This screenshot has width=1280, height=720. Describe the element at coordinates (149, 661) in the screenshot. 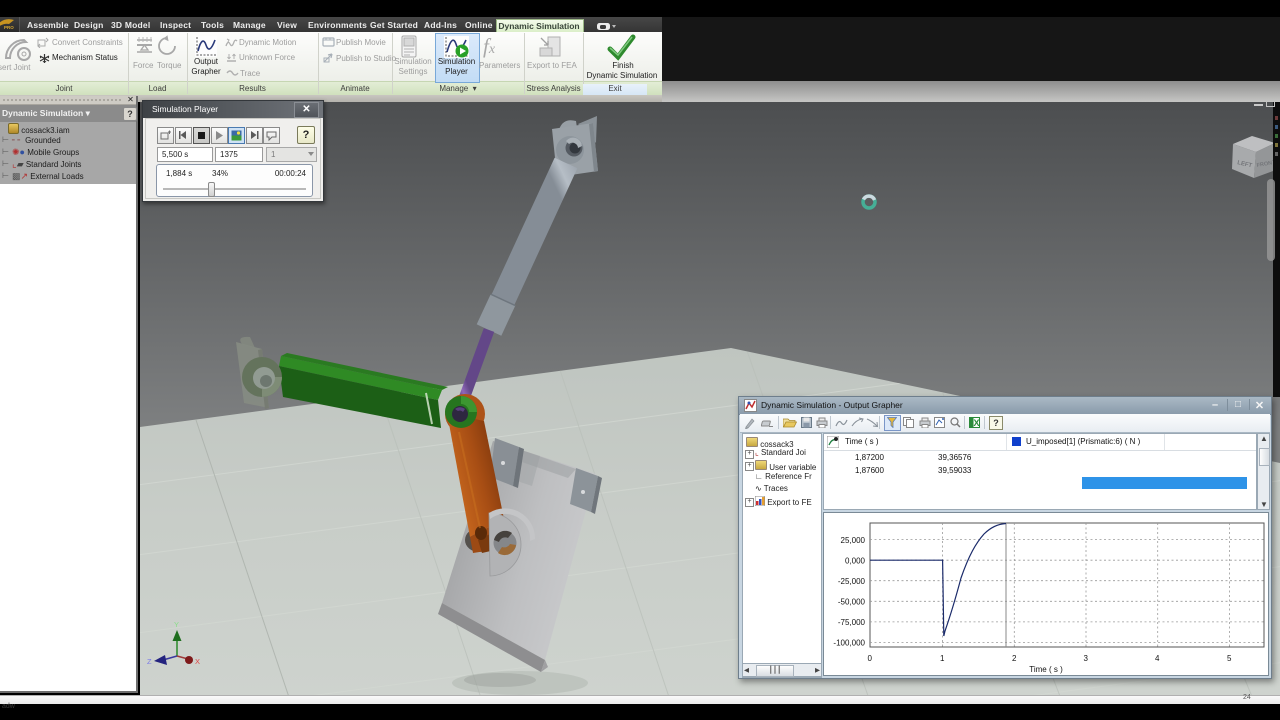

I see `svg-text: Z` at that location.